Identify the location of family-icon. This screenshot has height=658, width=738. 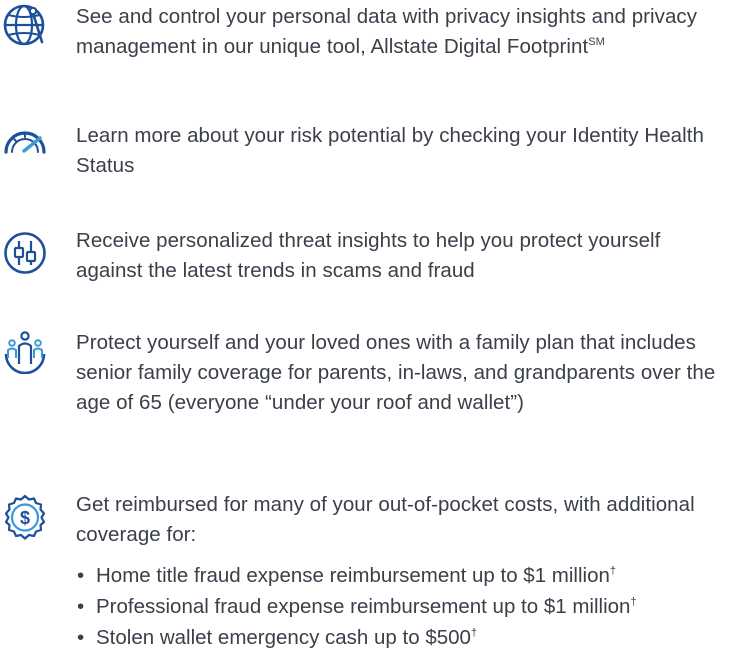
(25, 351).